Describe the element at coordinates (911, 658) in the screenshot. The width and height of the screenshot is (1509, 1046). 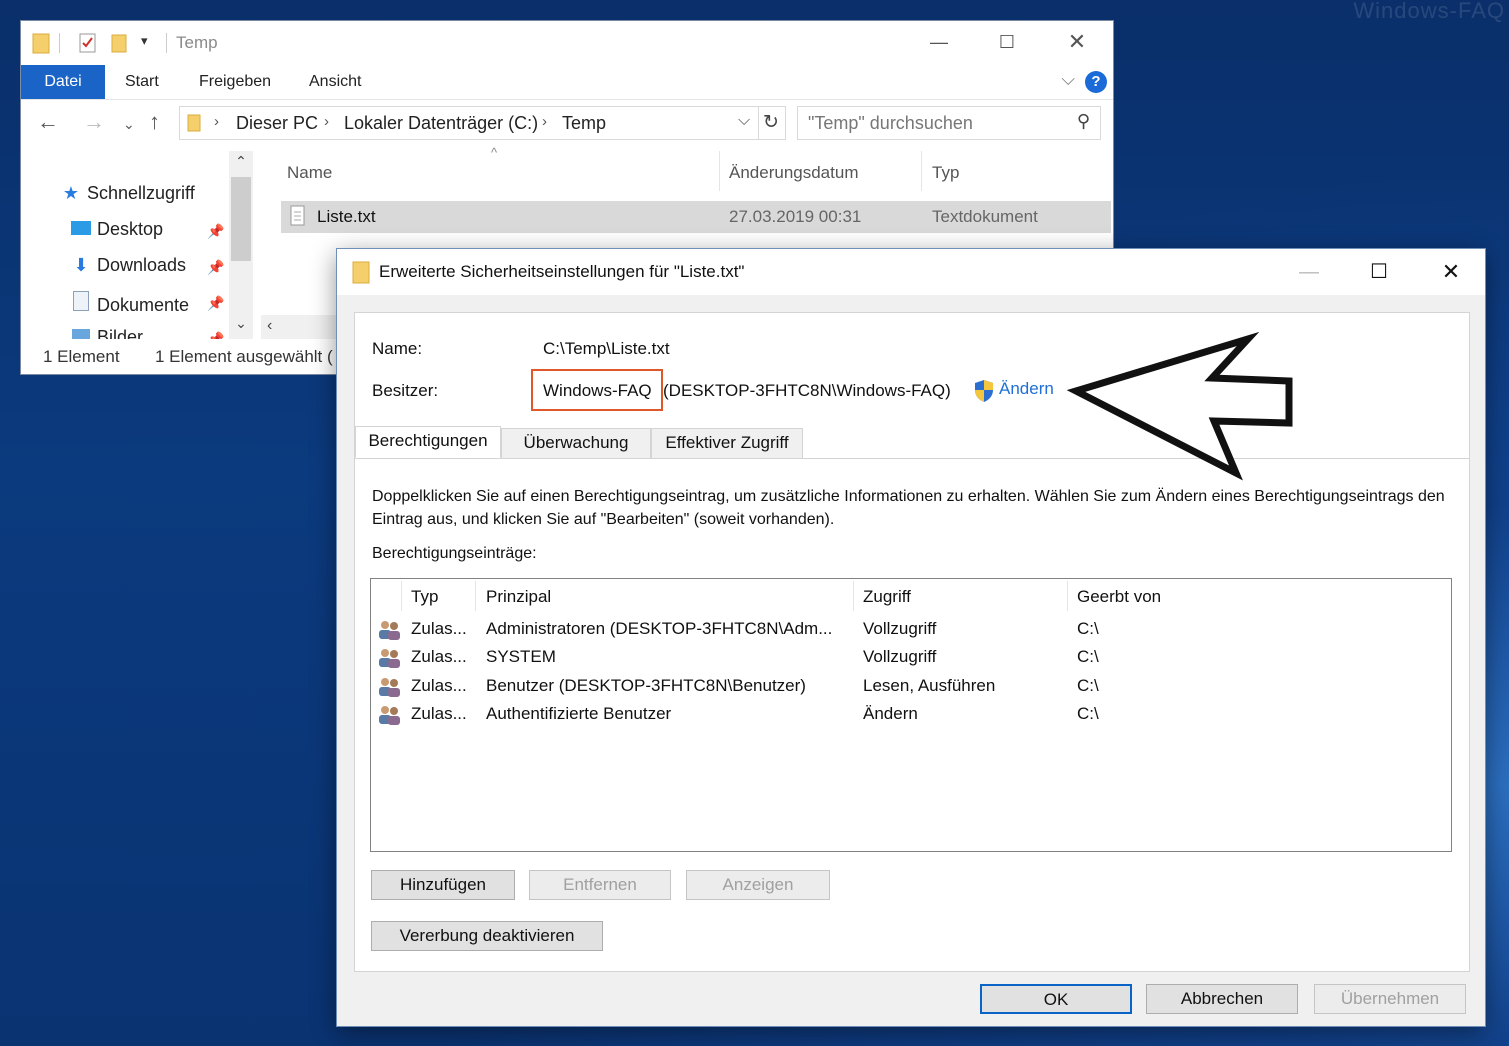
I see `table-row: Zulas... SYSTEM Vollzugriff C:\` at that location.